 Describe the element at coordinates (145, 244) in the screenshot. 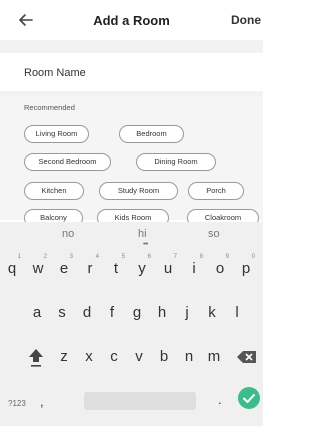

I see `more-suggestions-icon: •••` at that location.